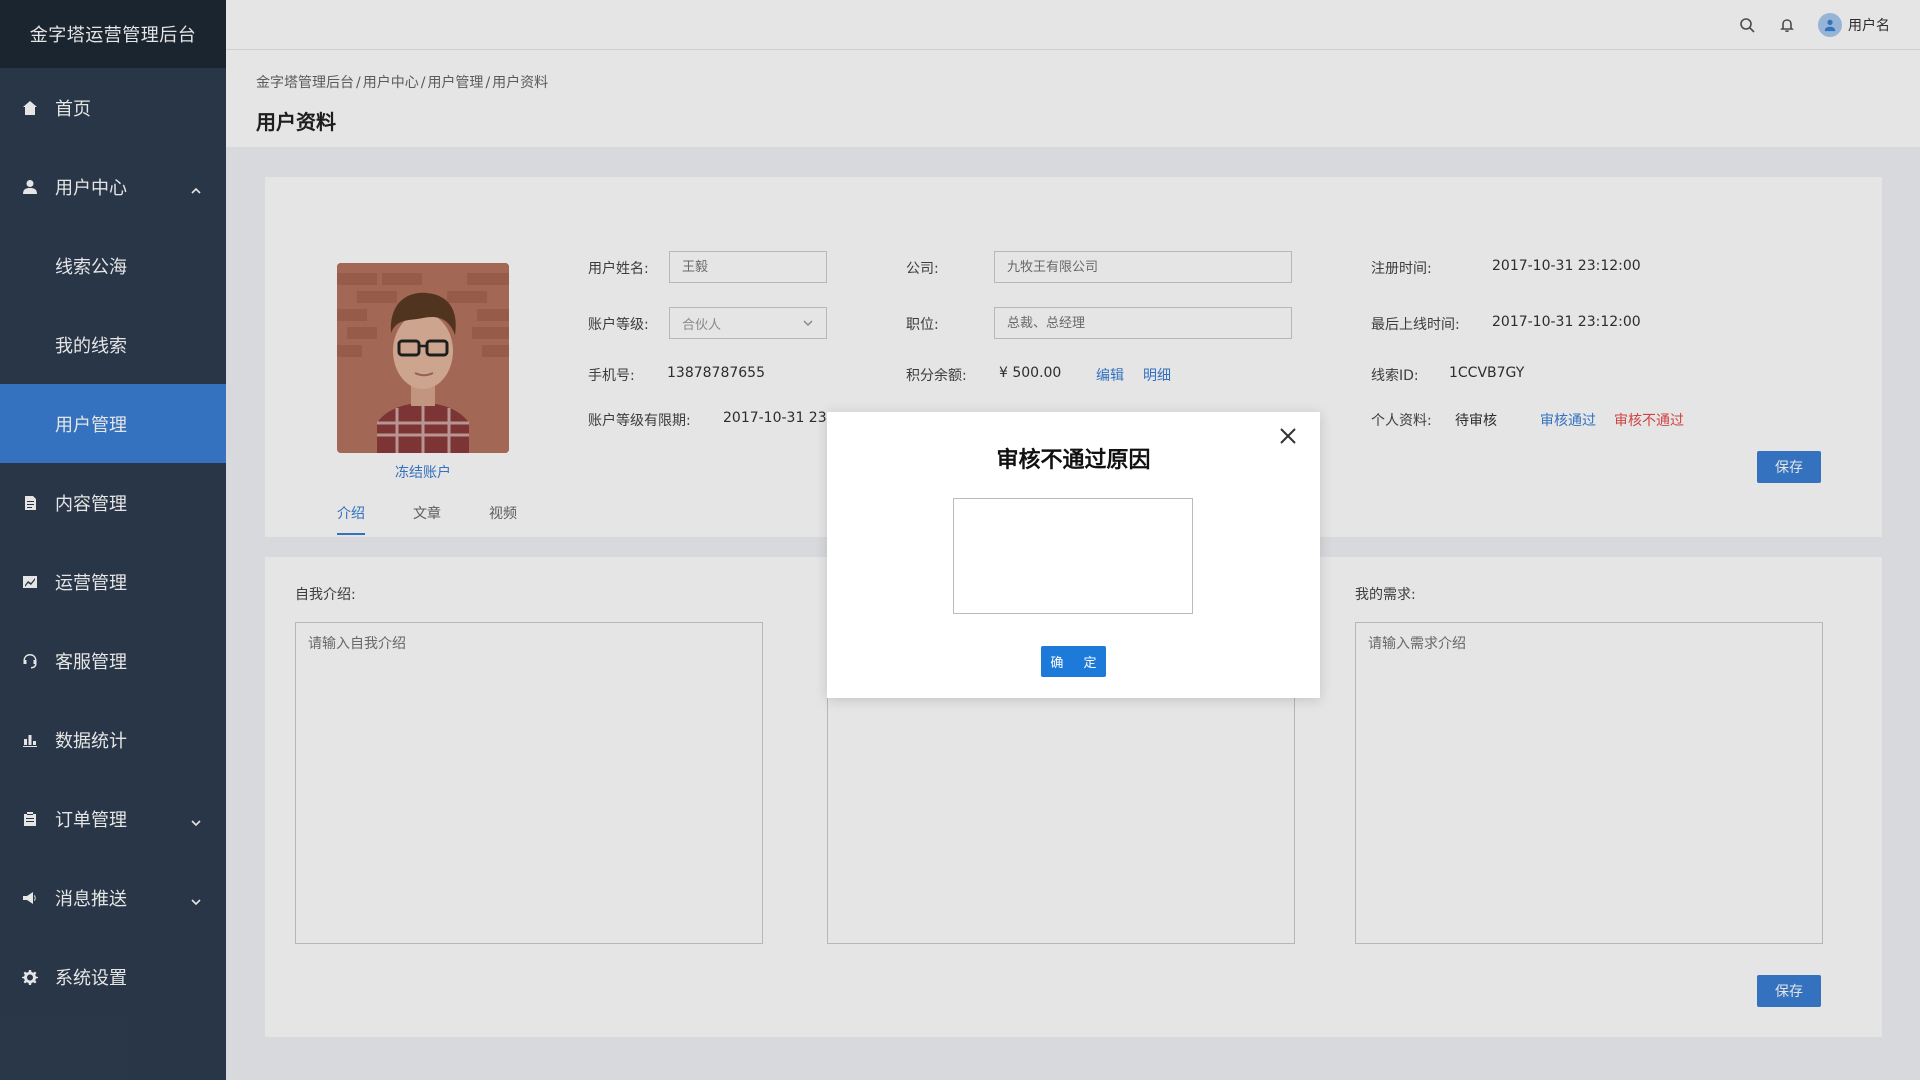 The height and width of the screenshot is (1080, 1920). What do you see at coordinates (1073, 661) in the screenshot?
I see `confirm-button: 确 定` at bounding box center [1073, 661].